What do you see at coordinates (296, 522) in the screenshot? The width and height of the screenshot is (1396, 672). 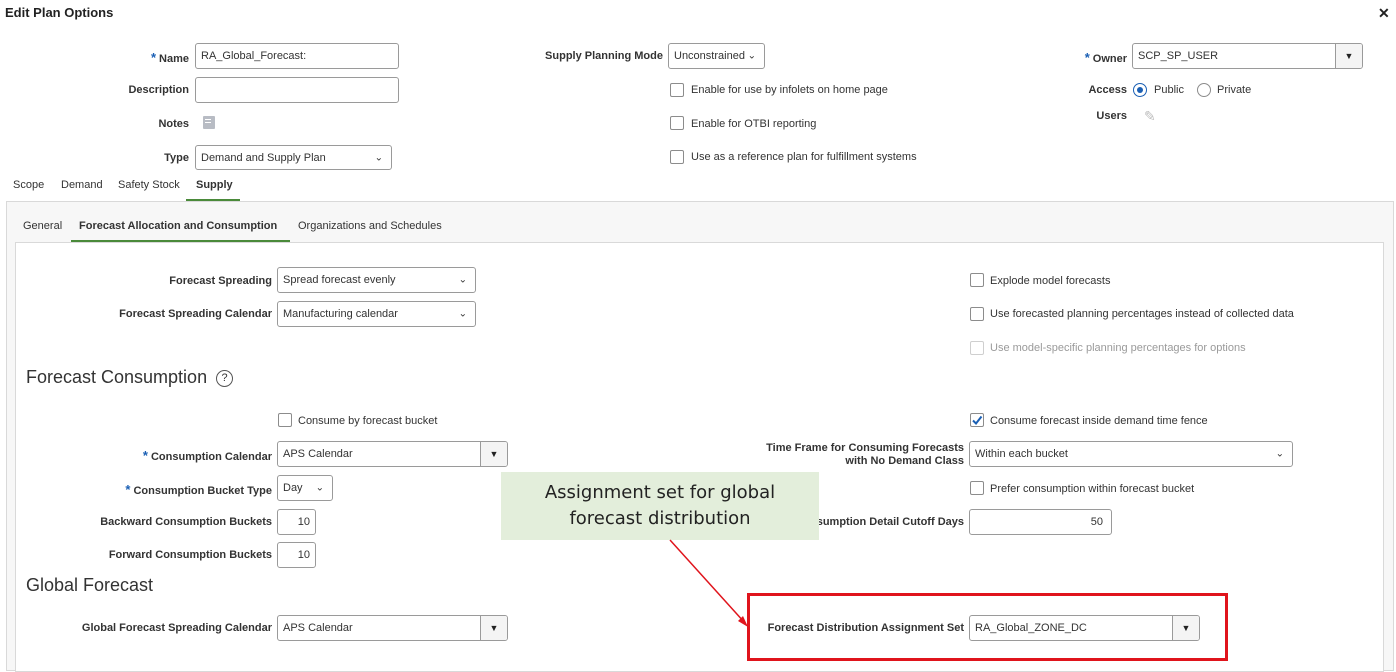 I see `backward-buckets-input: 10` at bounding box center [296, 522].